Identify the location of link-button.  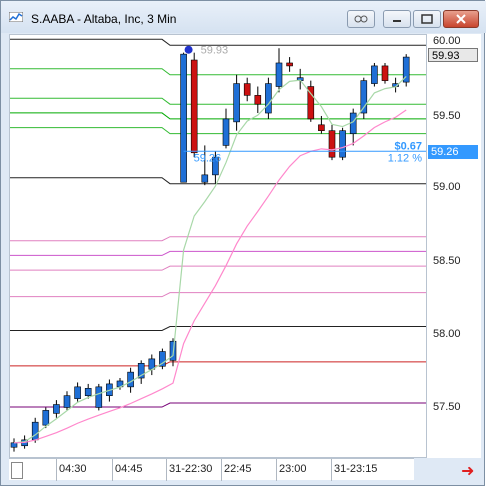
(361, 19).